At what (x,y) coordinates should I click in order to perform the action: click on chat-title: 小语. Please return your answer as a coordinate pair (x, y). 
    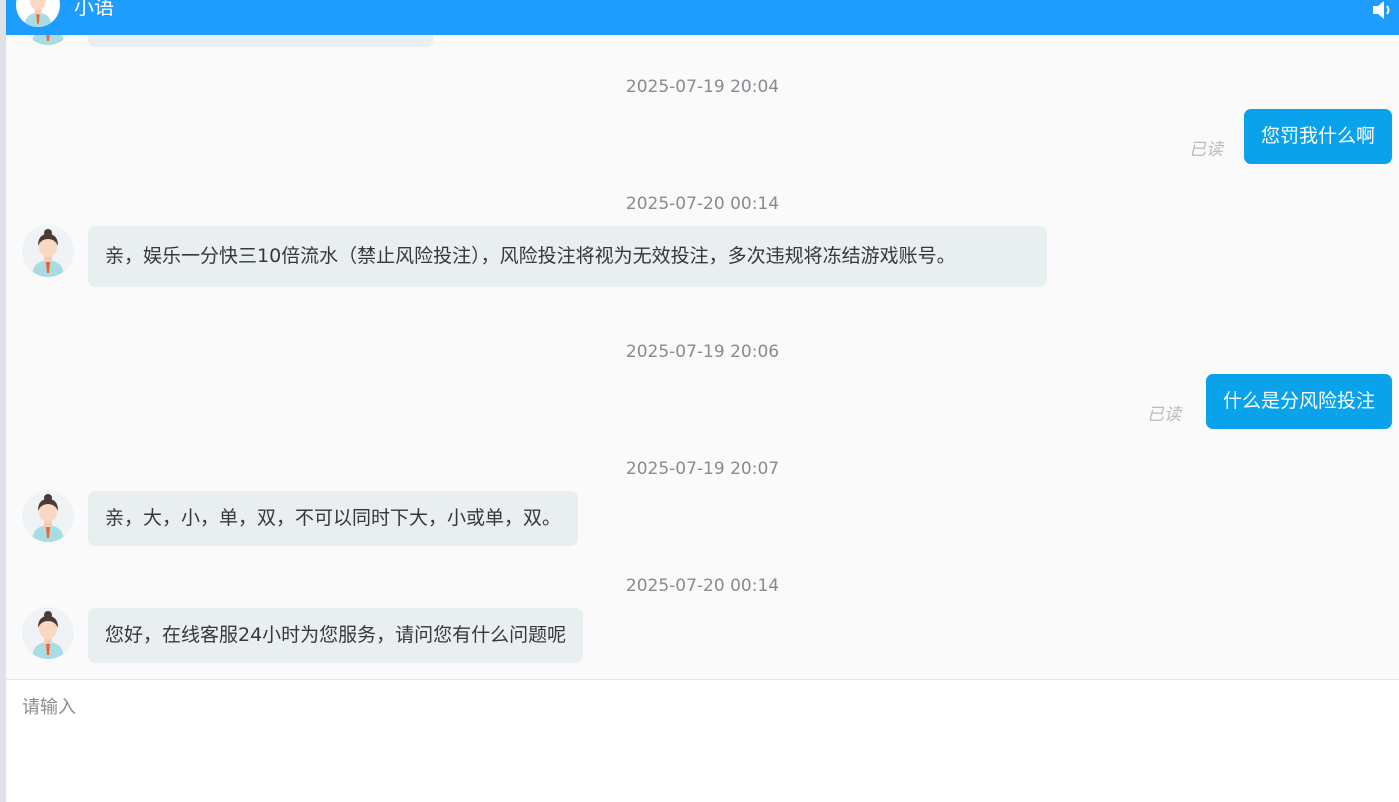
    Looking at the image, I should click on (94, 9).